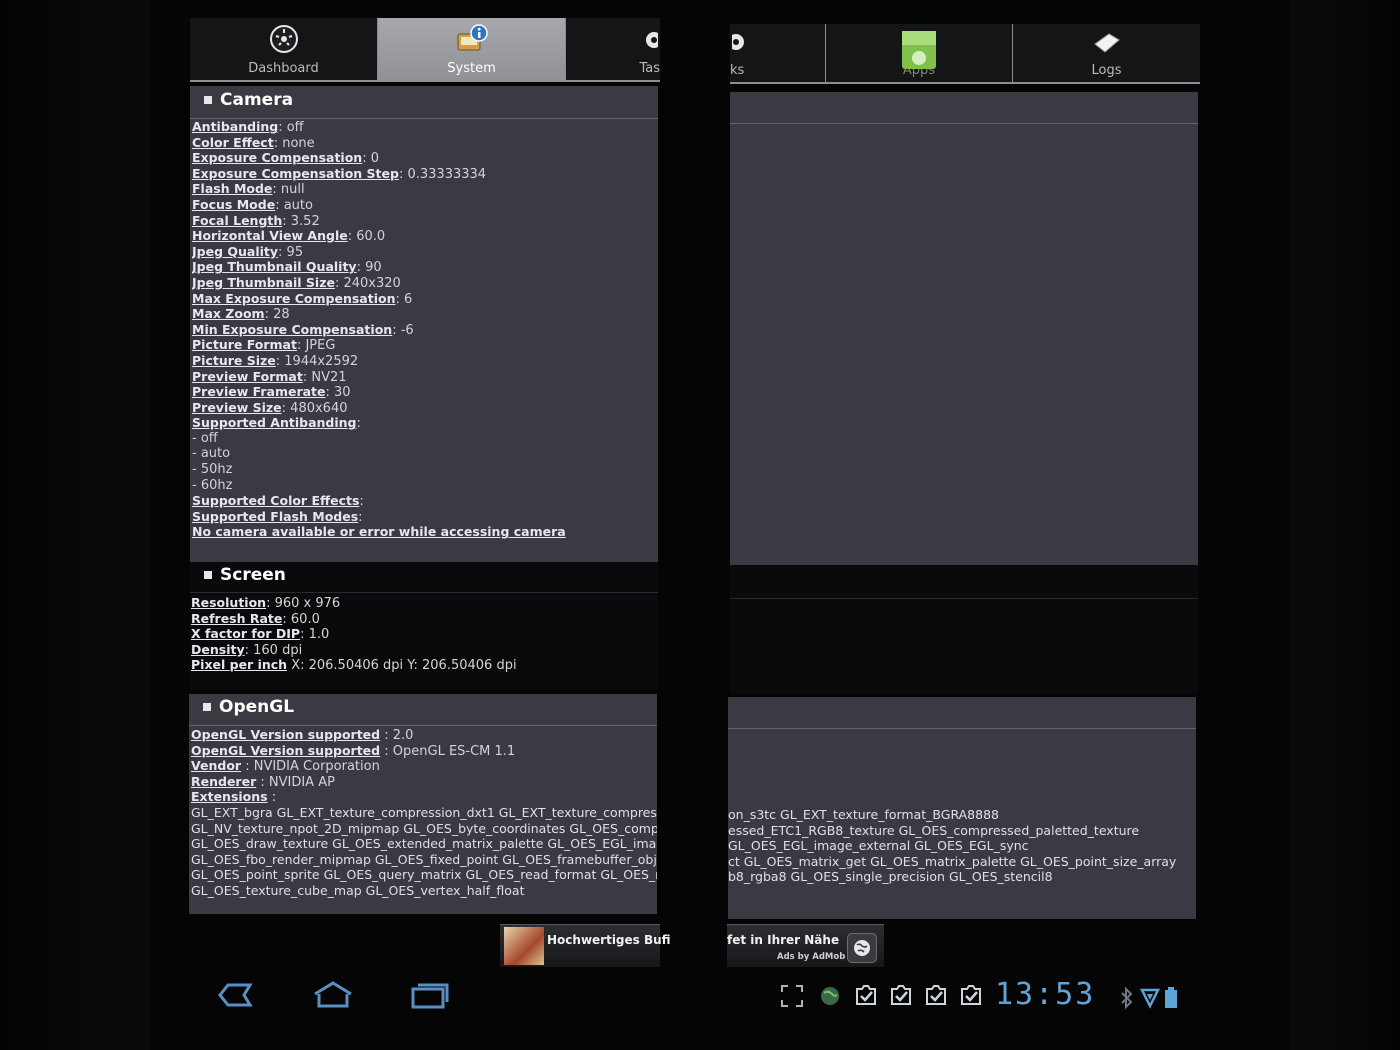 The width and height of the screenshot is (1400, 1050). I want to click on list-item: Focal Length: 3.52, so click(425, 221).